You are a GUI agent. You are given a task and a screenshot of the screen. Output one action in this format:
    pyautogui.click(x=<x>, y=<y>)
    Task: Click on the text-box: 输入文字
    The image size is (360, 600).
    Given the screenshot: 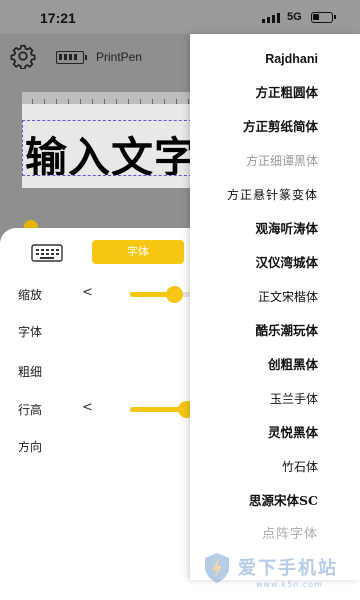 What is the action you would take?
    pyautogui.click(x=109, y=148)
    